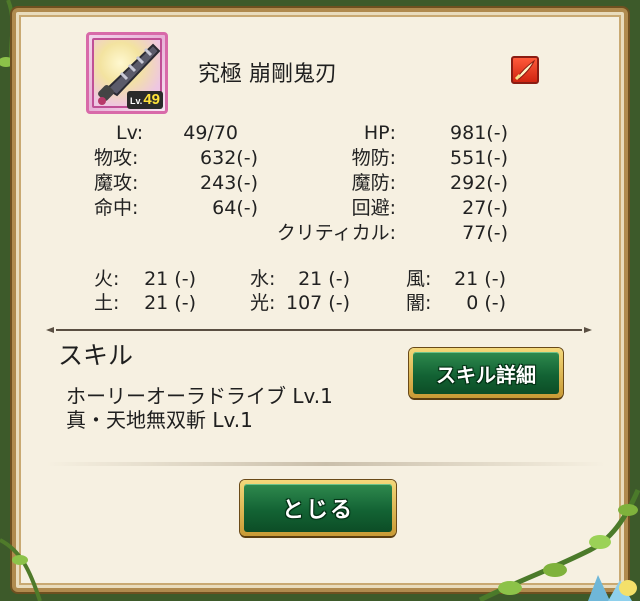 Image resolution: width=640 pixels, height=601 pixels. Describe the element at coordinates (151, 99) in the screenshot. I see `level-badge-value: 49` at that location.